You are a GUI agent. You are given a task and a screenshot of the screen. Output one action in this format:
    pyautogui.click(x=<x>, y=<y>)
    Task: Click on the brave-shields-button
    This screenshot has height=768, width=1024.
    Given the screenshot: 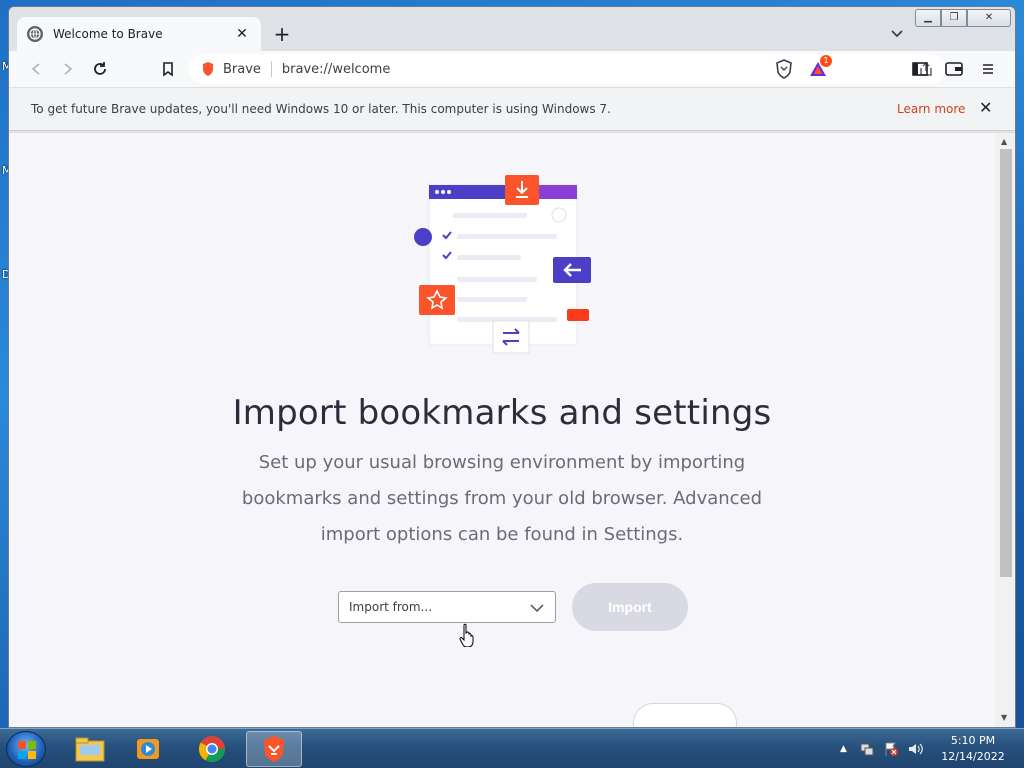 What is the action you would take?
    pyautogui.click(x=784, y=69)
    